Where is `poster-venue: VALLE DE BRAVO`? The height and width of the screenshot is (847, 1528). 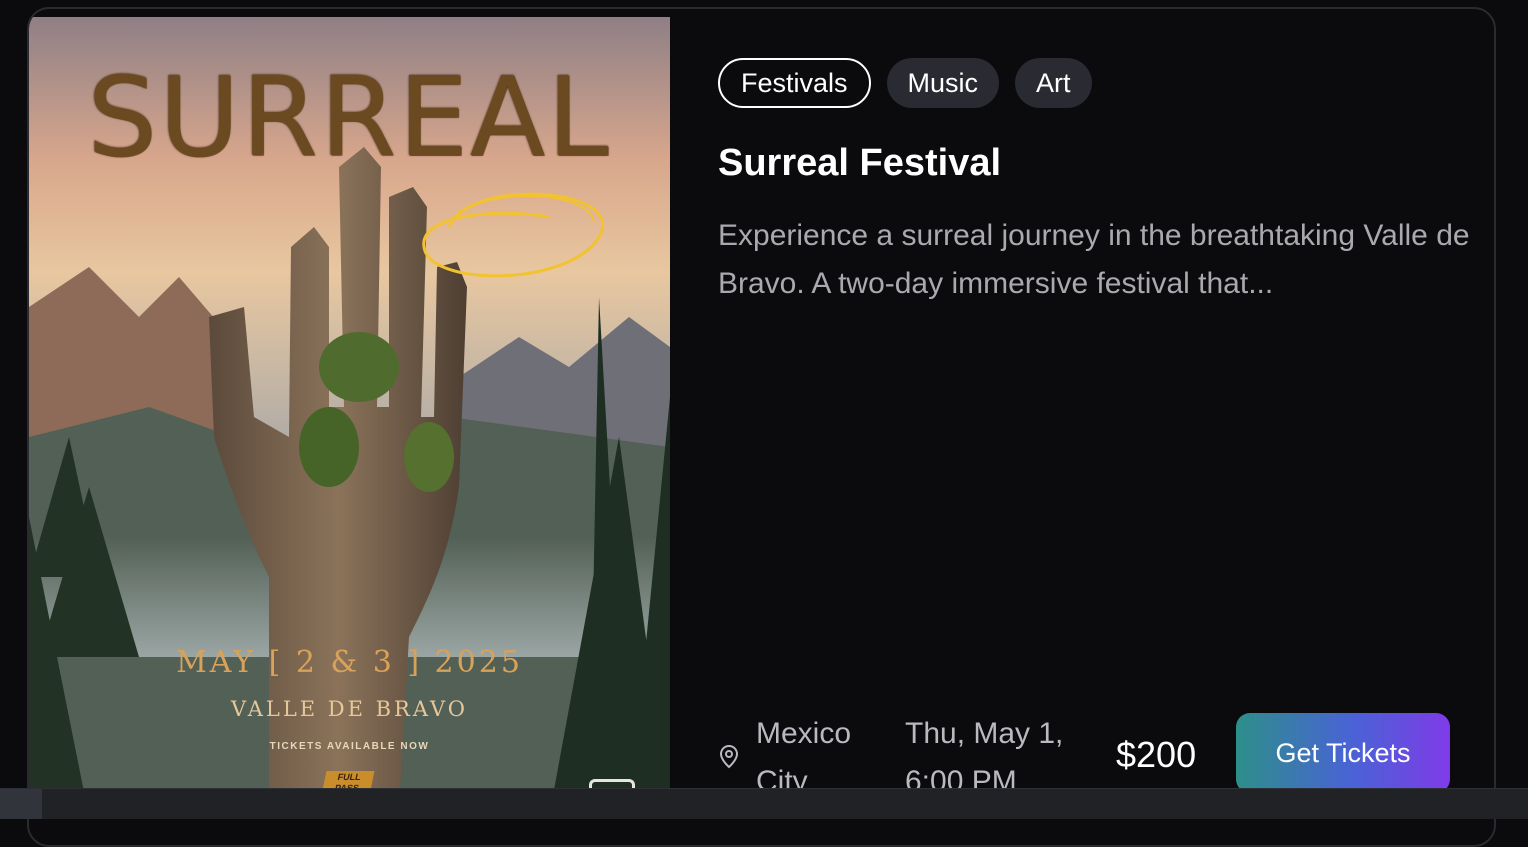 poster-venue: VALLE DE BRAVO is located at coordinates (349, 709).